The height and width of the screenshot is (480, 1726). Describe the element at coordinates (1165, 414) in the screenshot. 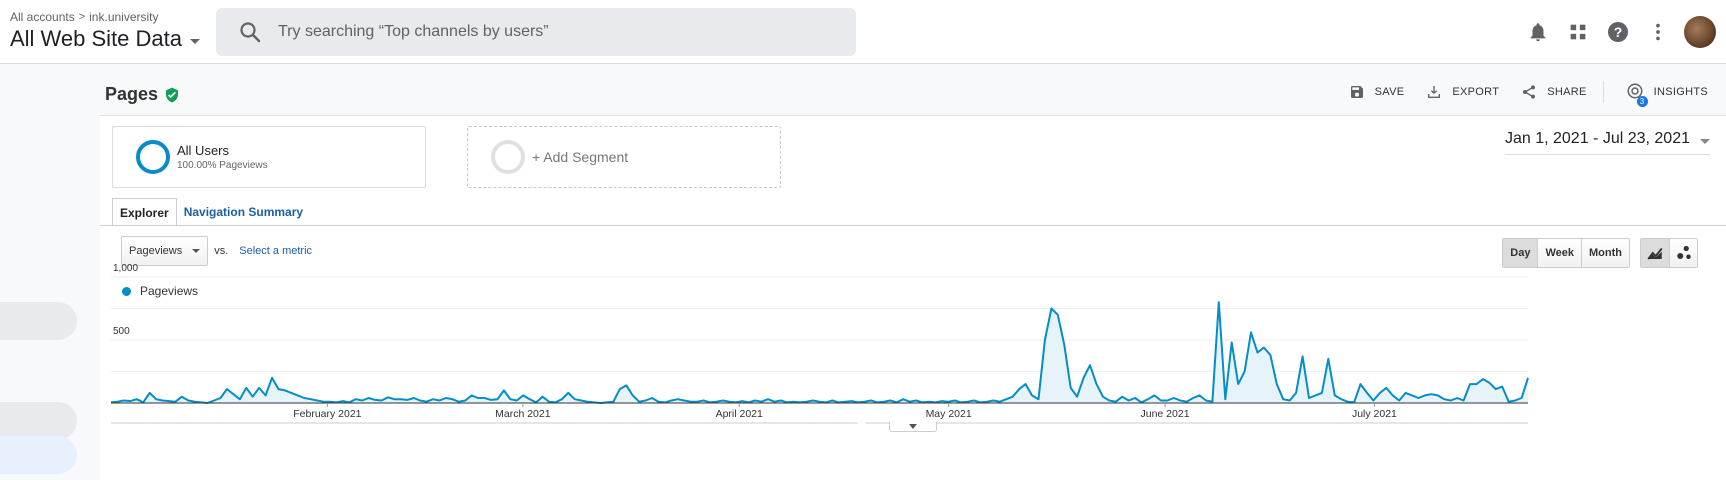

I see `x-tick-label: June 2021` at that location.